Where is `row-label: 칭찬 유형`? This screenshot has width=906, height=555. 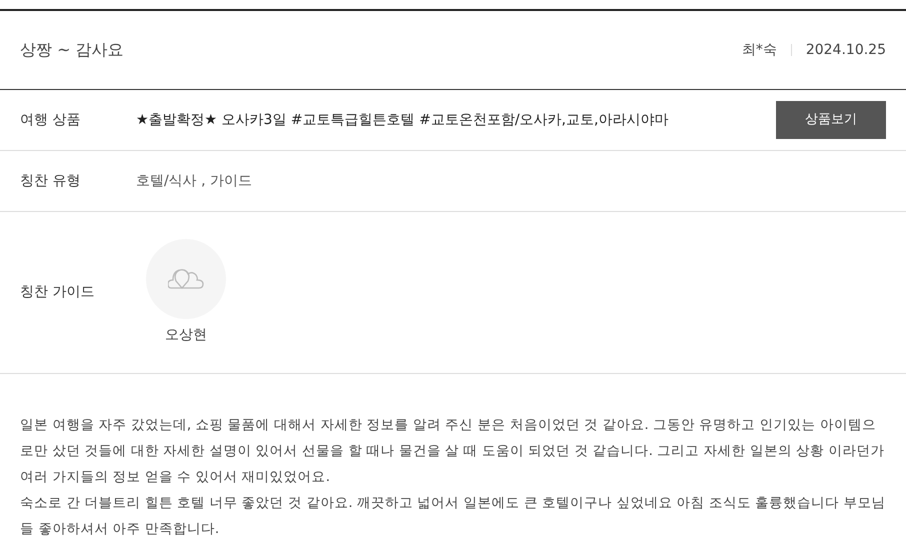 row-label: 칭찬 유형 is located at coordinates (51, 181).